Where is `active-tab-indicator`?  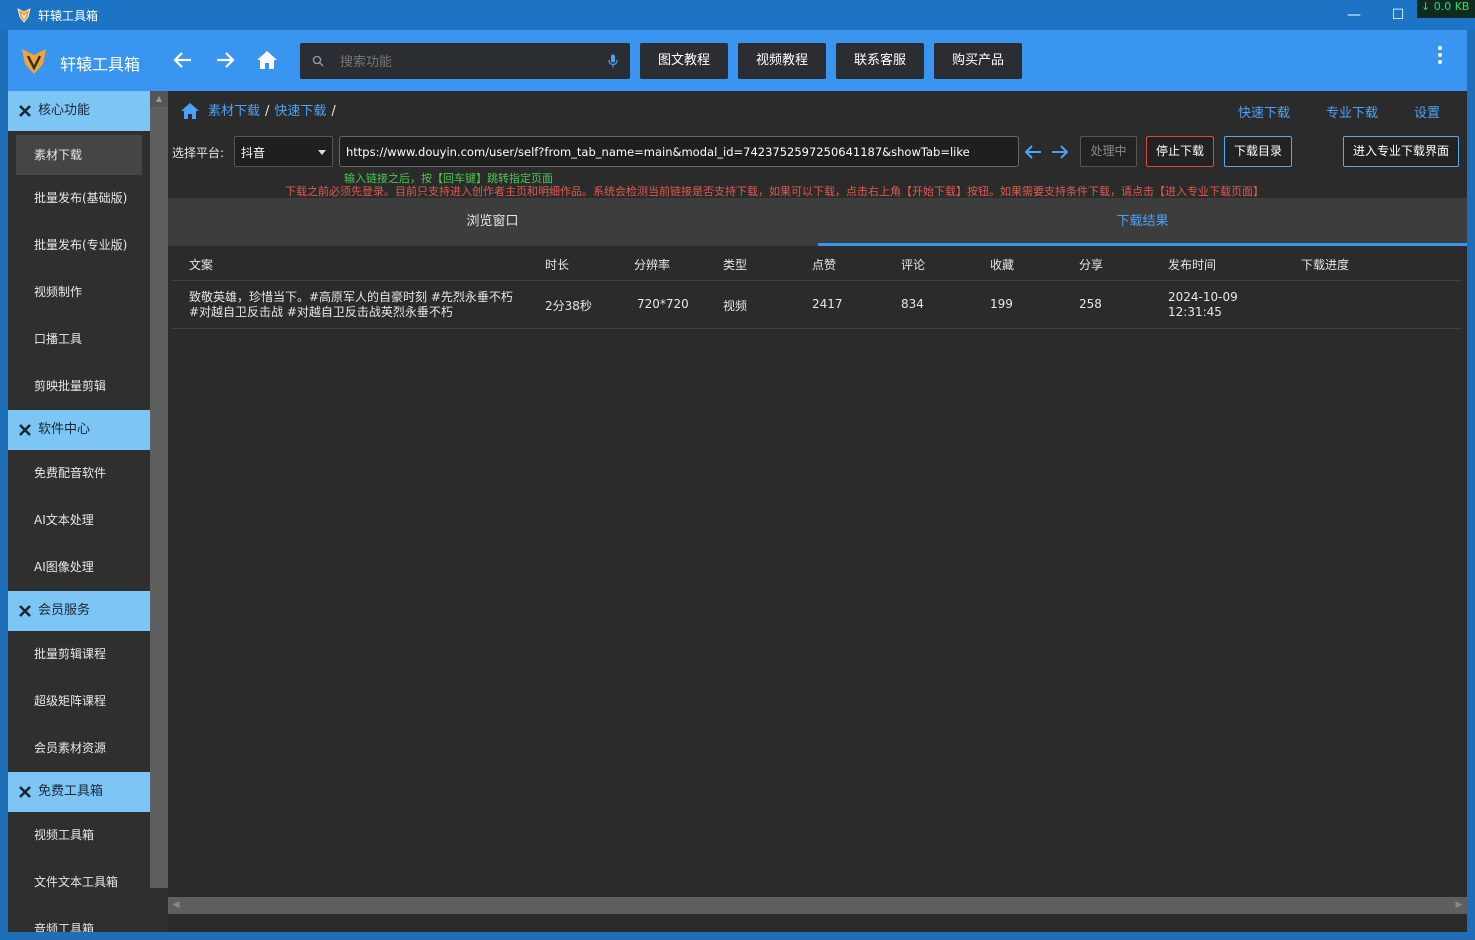
active-tab-indicator is located at coordinates (1142, 244).